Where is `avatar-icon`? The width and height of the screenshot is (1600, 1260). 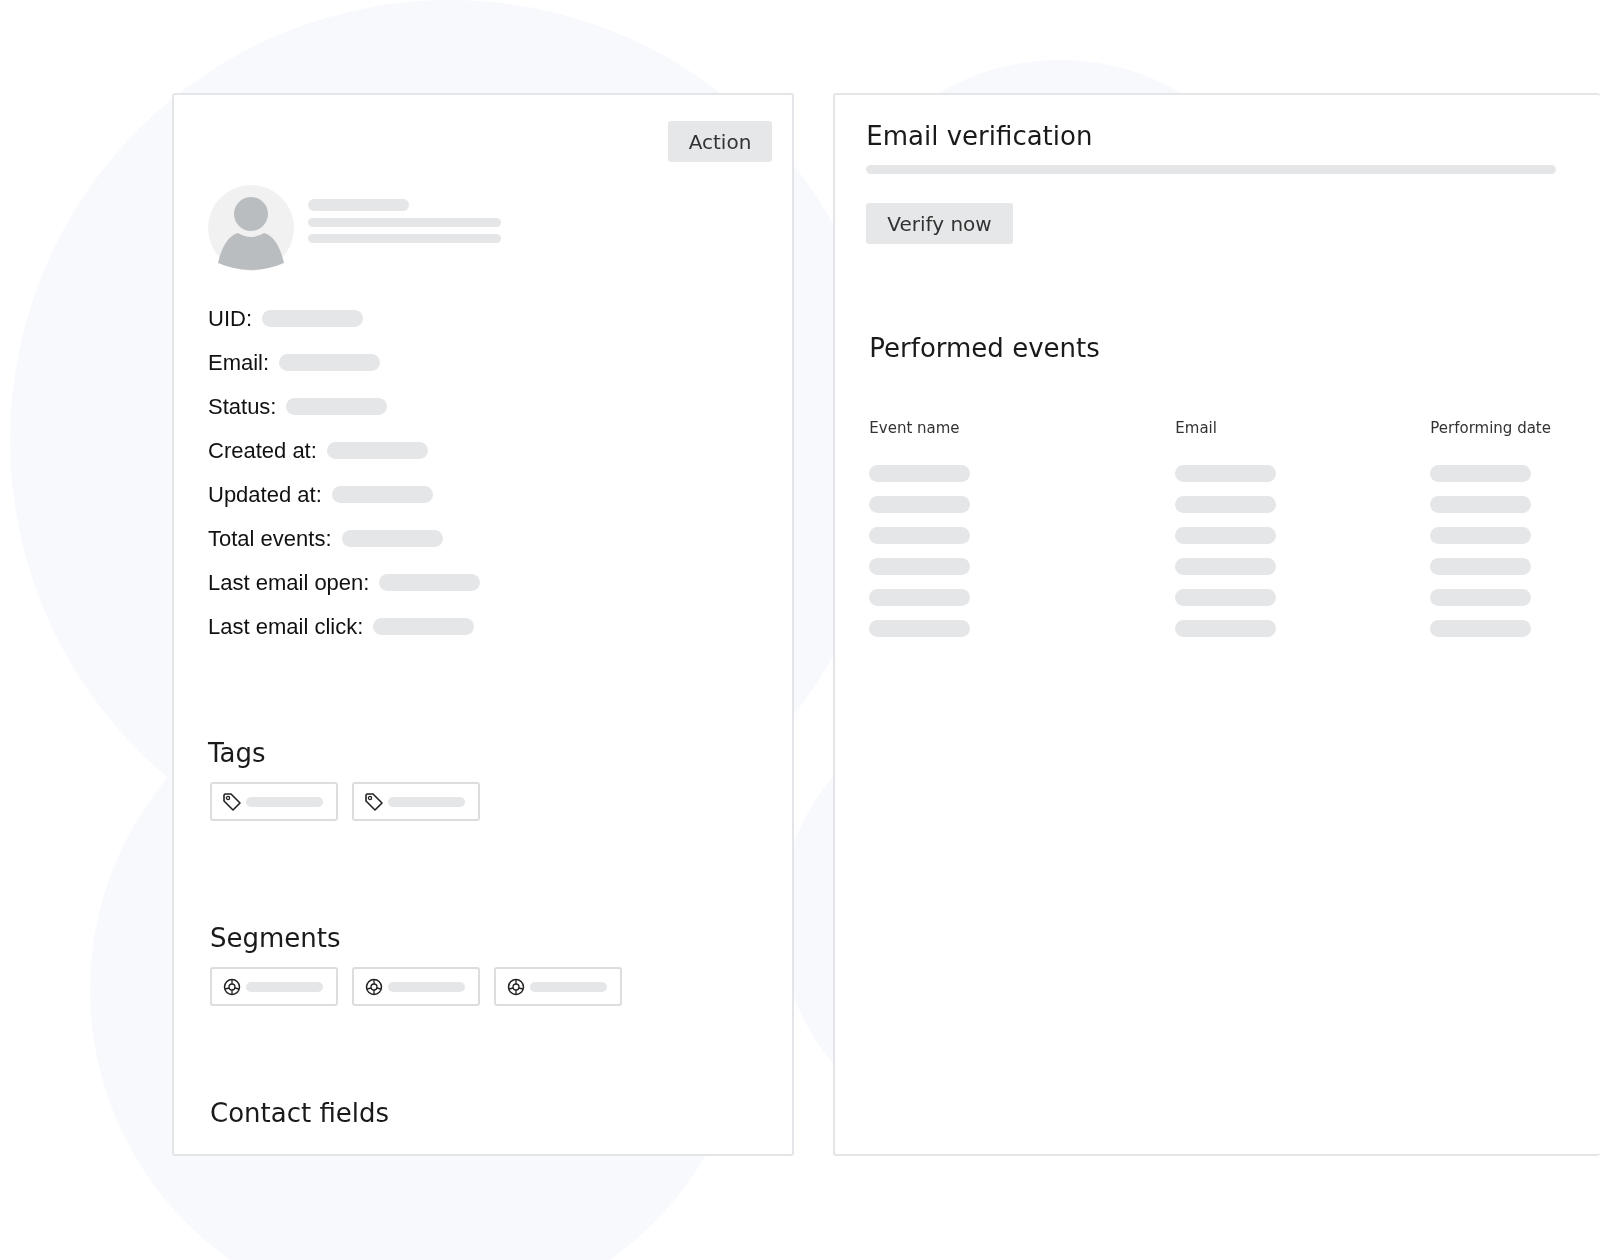
avatar-icon is located at coordinates (251, 228).